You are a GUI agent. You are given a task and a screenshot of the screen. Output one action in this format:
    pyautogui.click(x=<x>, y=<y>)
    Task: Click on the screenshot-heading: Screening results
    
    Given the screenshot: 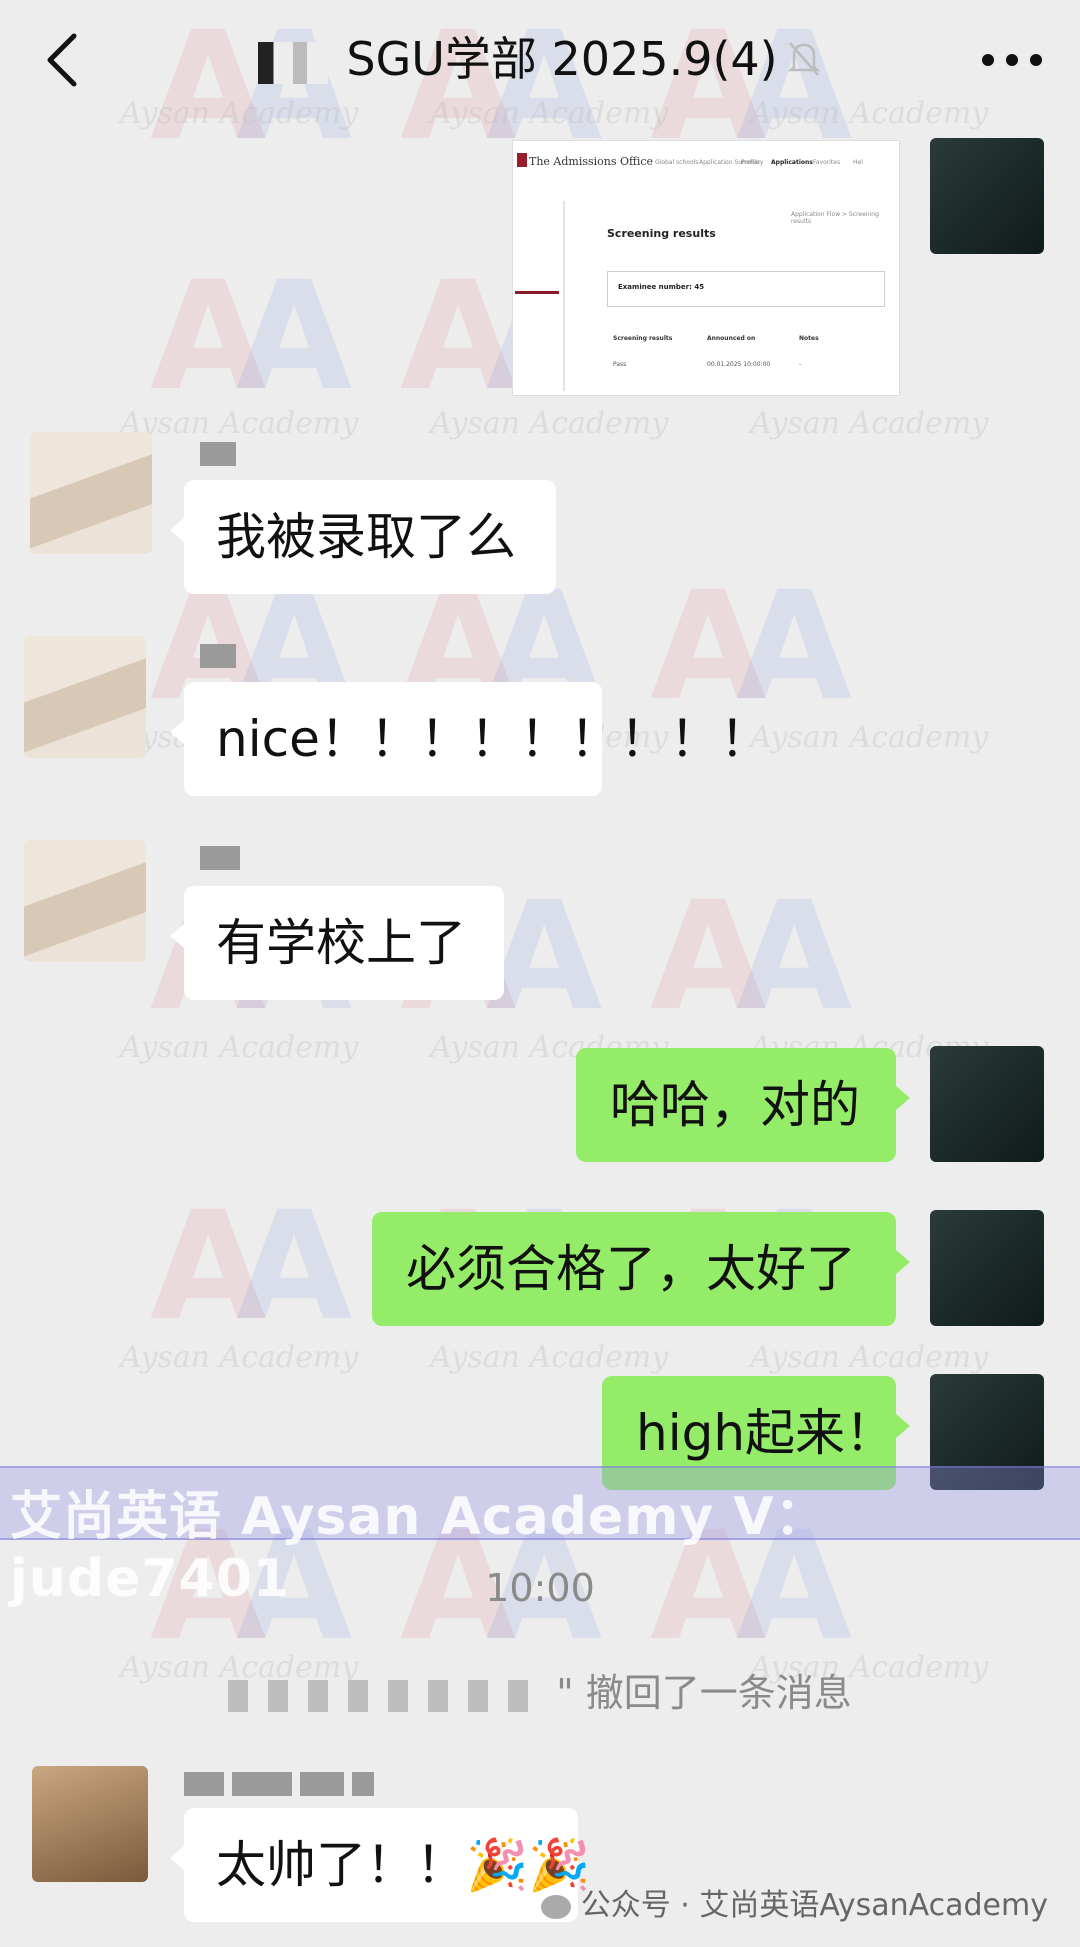 What is the action you would take?
    pyautogui.click(x=661, y=233)
    